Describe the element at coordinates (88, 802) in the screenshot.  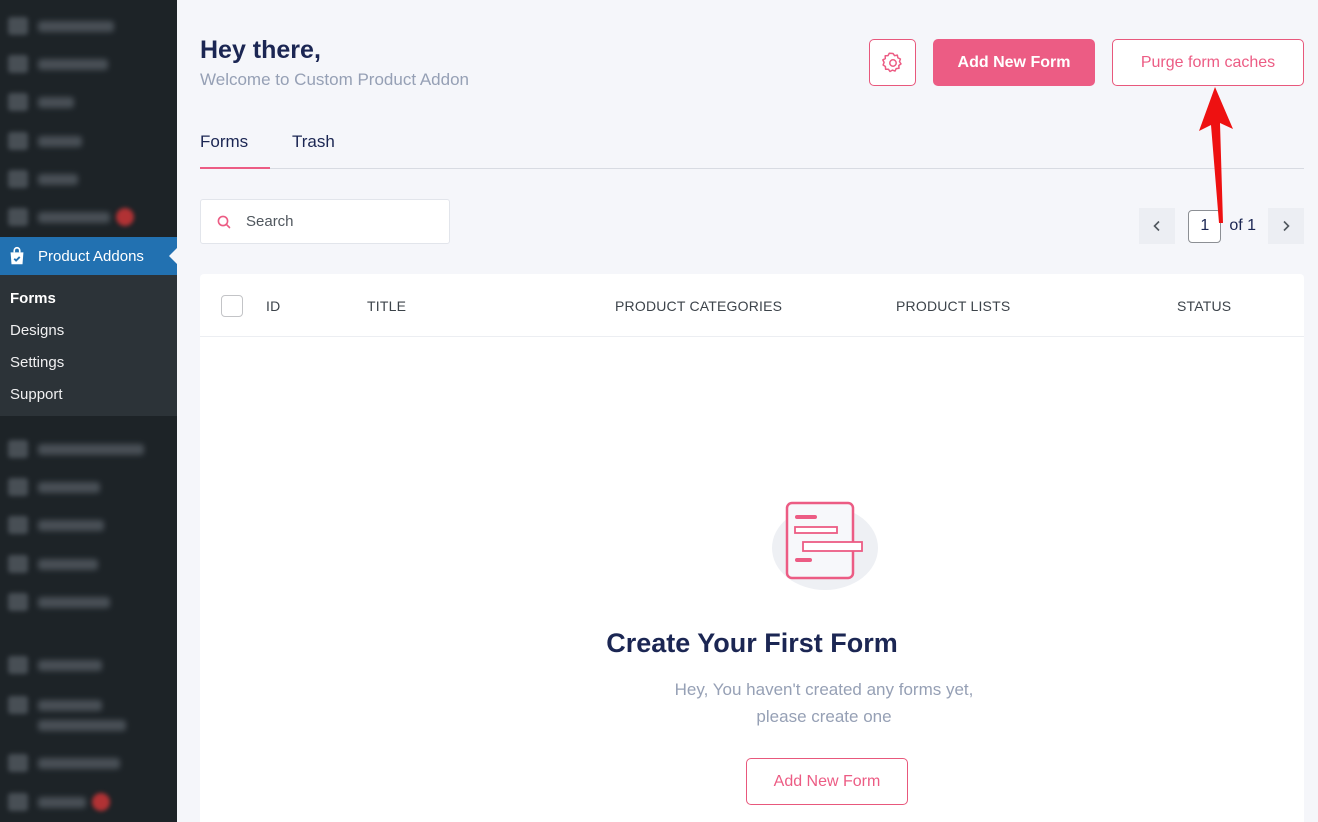
I see `sidebar-item-plugins` at that location.